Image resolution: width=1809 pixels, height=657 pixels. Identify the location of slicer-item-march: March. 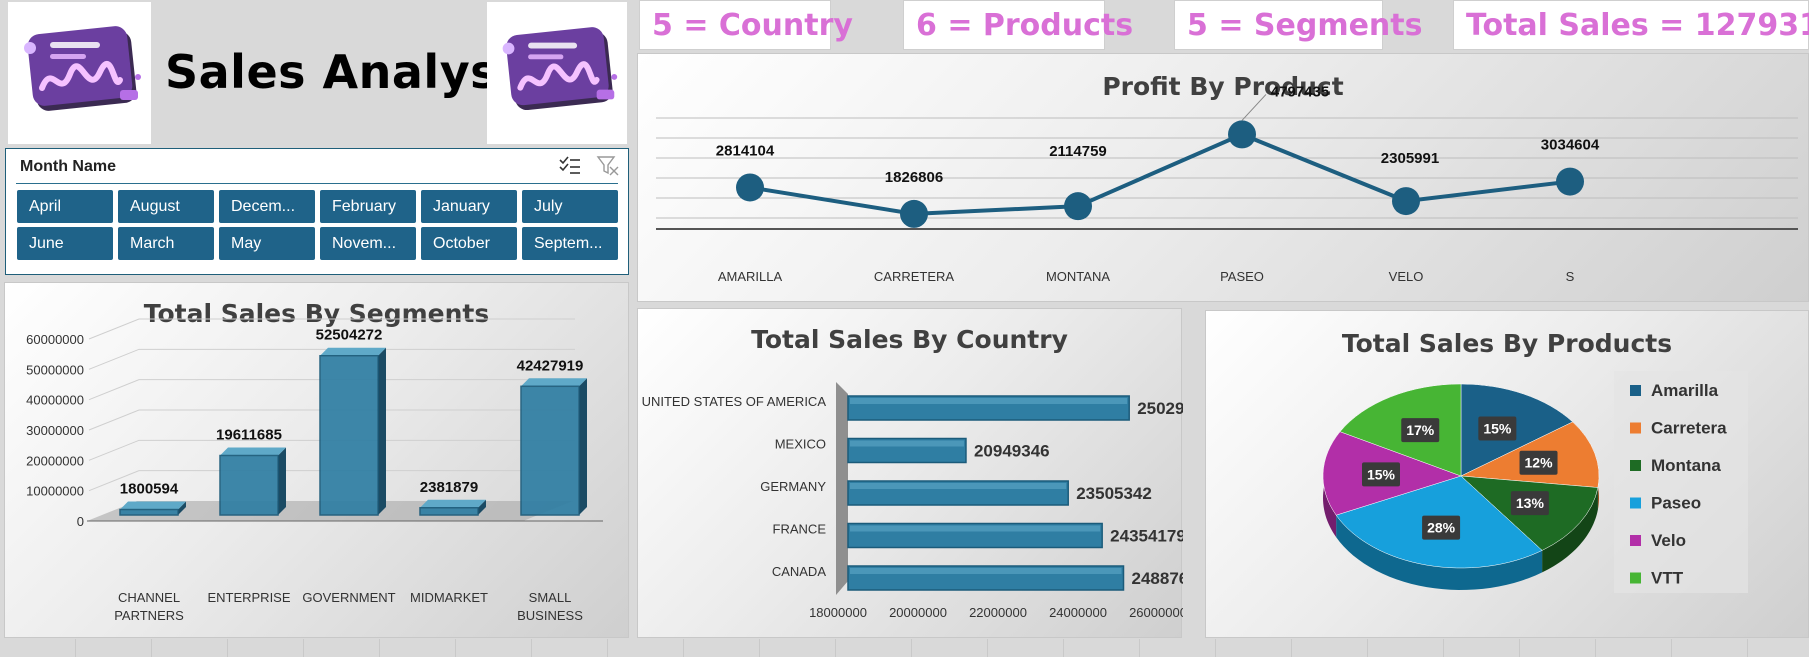
(166, 243).